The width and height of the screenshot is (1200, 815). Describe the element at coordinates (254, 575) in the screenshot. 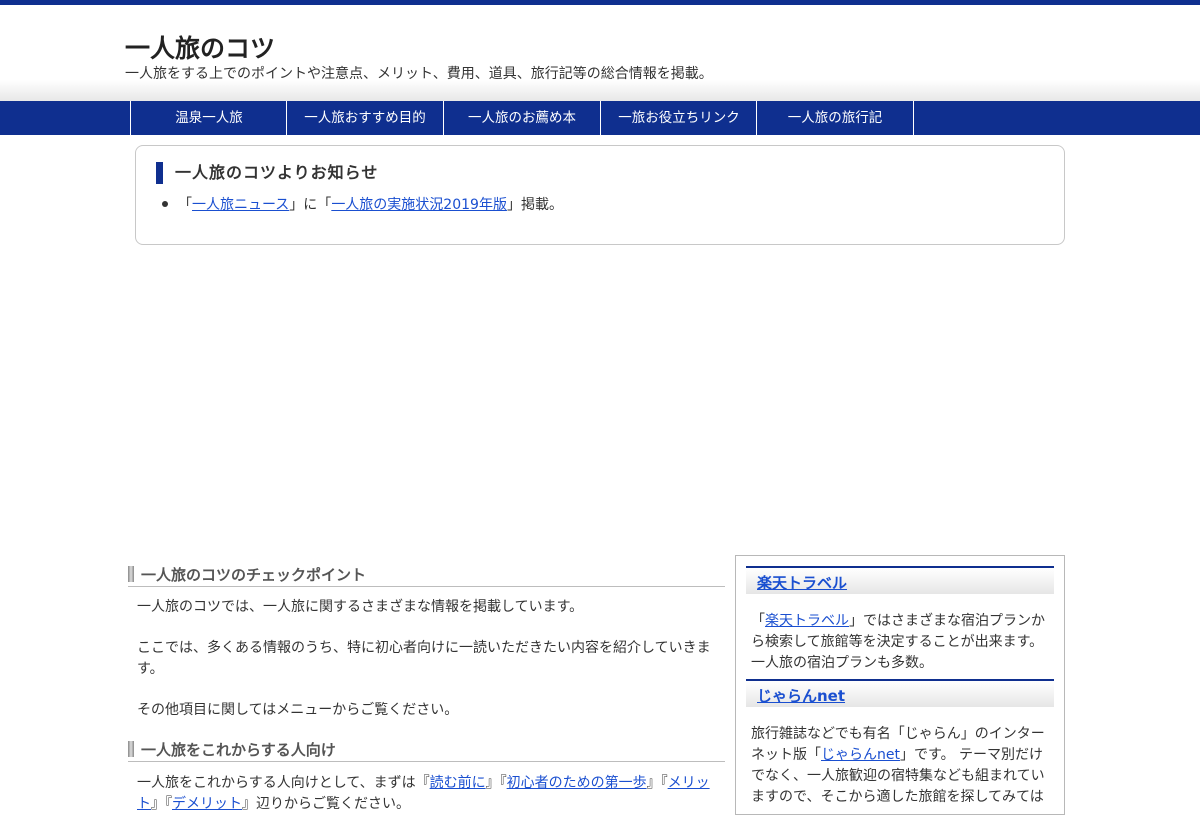

I see `section-heading-text: 一人旅のコツのチェックポイント` at that location.